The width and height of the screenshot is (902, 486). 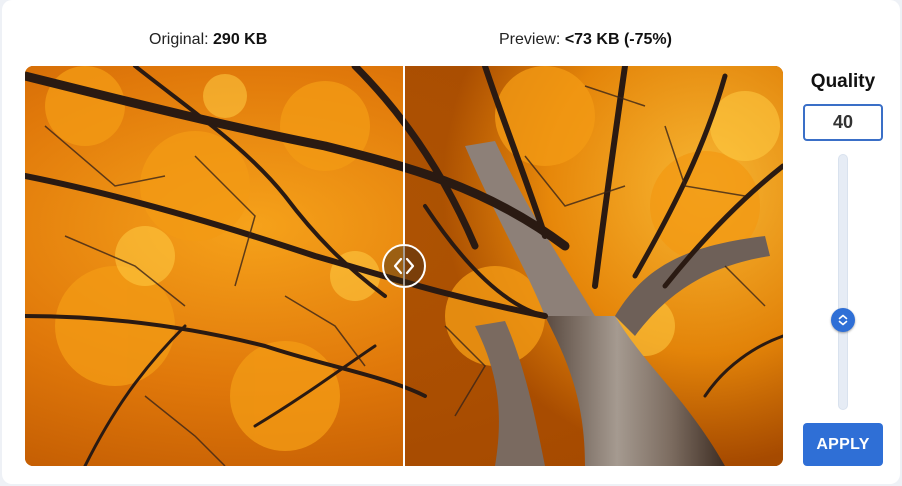 I want to click on chevron-up-down-icon, so click(x=843, y=320).